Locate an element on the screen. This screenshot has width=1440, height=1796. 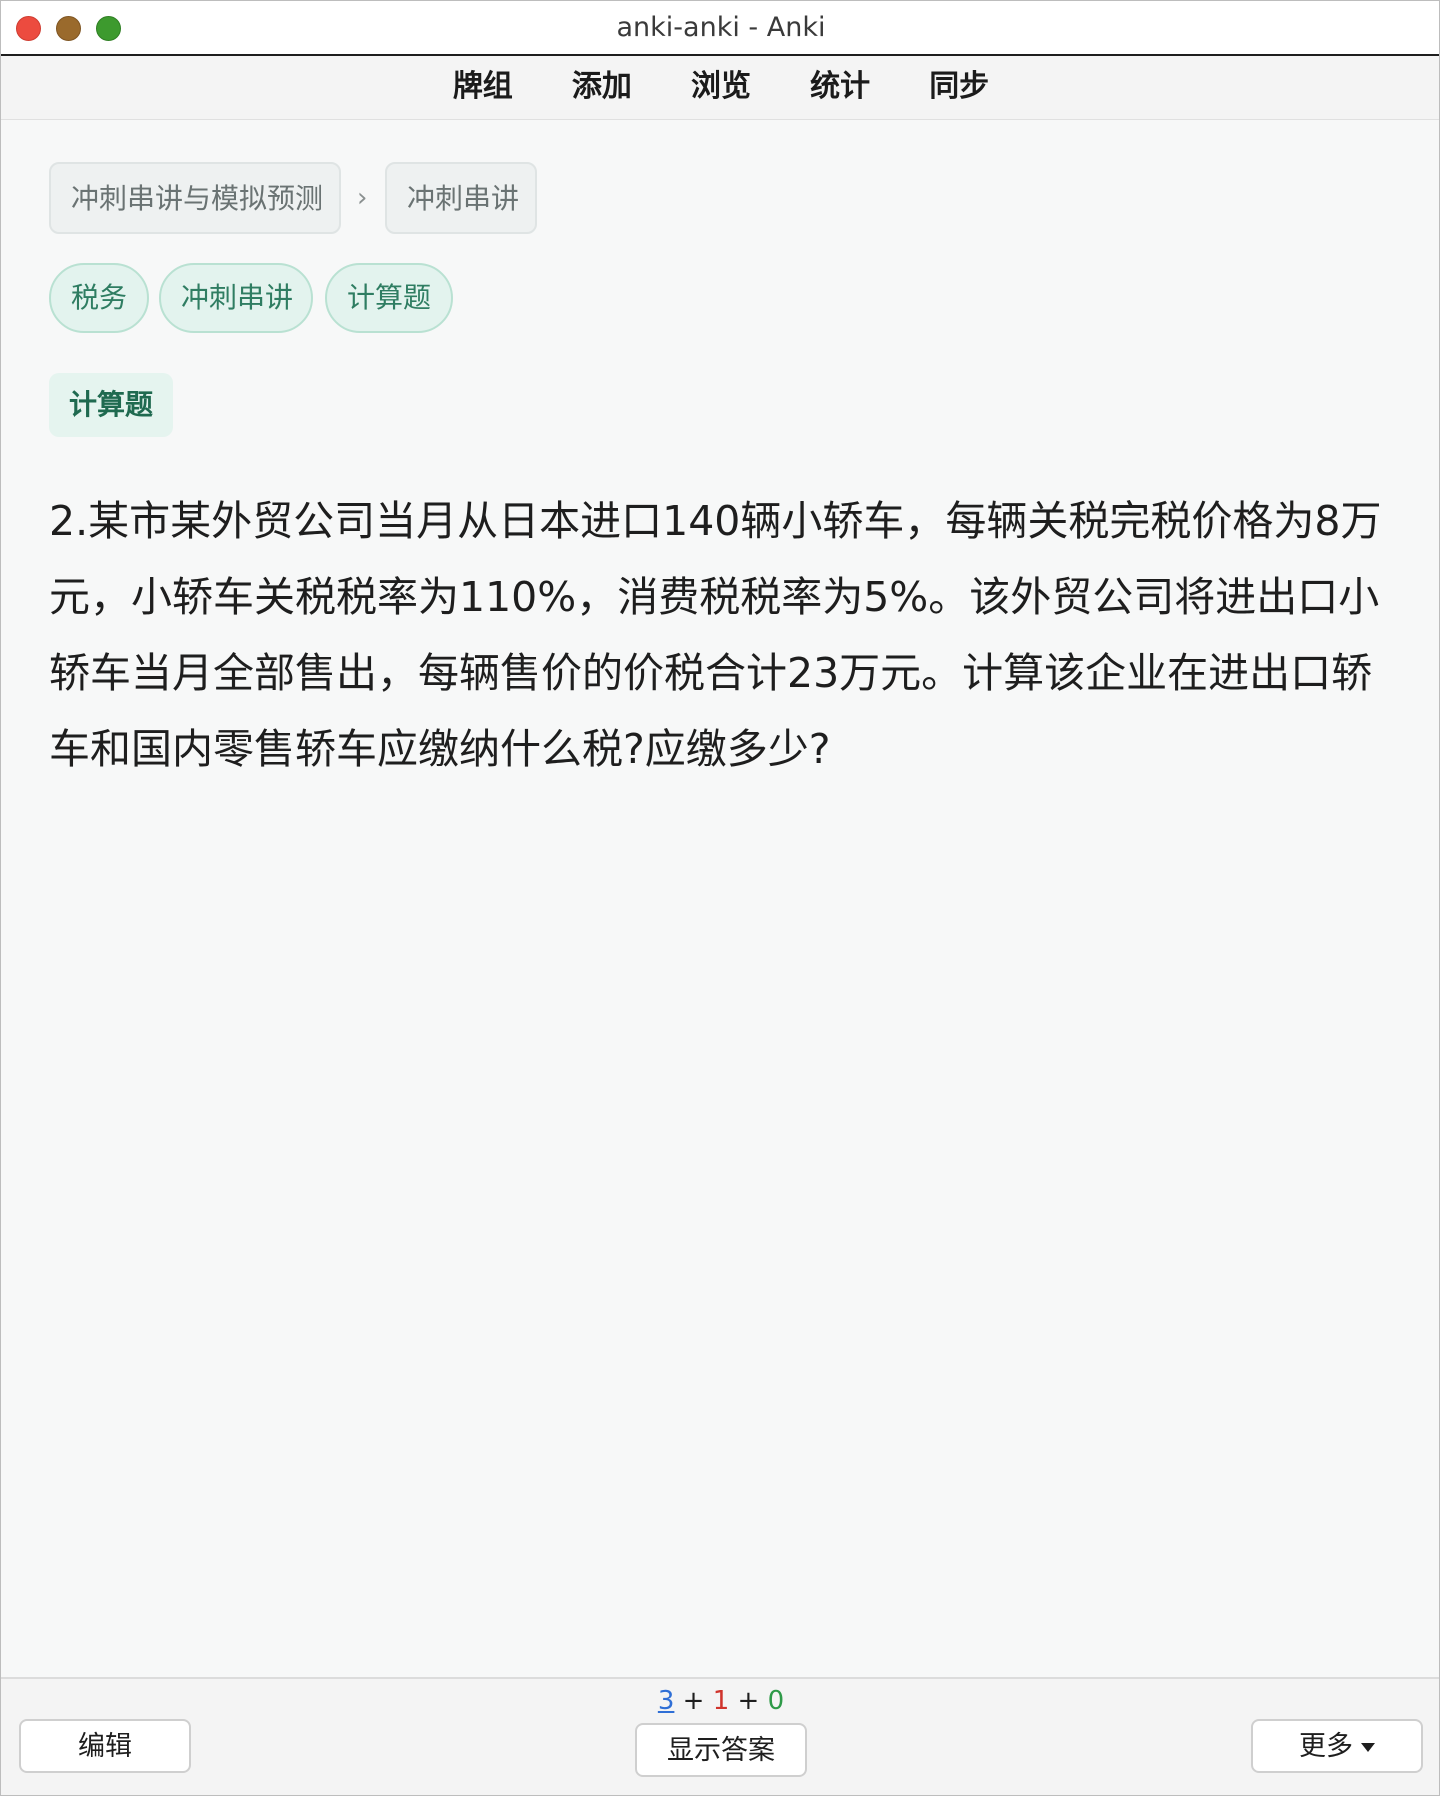
question-type-label: 计算题 is located at coordinates (111, 405).